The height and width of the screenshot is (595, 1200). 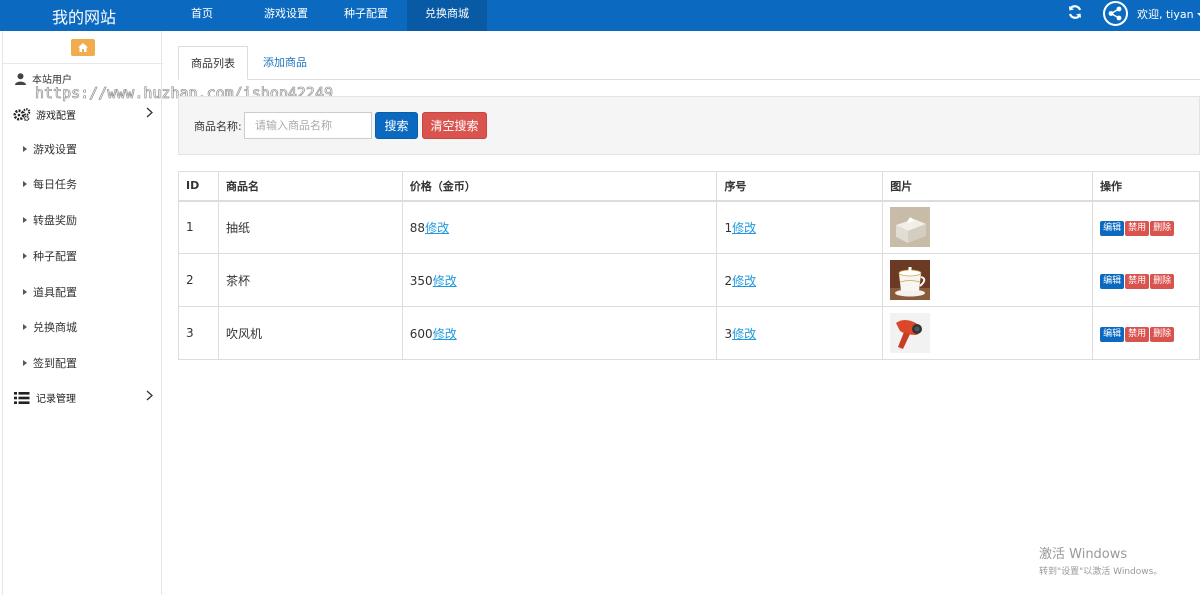 I want to click on table-row: 1 抽纸 88修改 1修改 编辑 禁用 删除, so click(x=689, y=227).